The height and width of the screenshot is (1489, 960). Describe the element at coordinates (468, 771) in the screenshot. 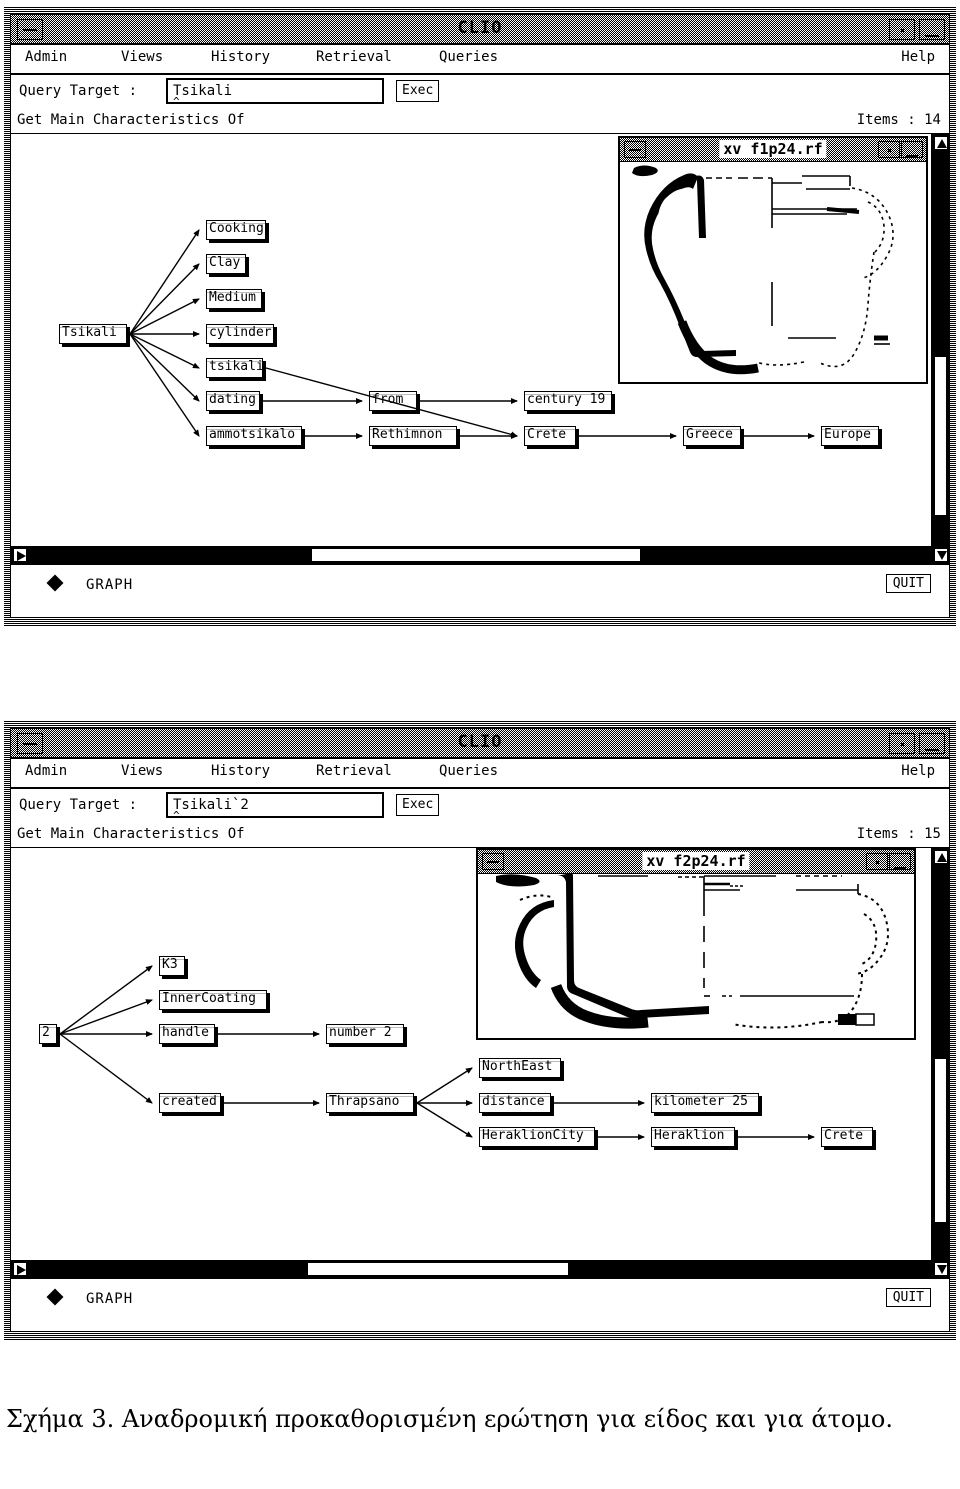

I see `menu-queries-2: Queries` at that location.